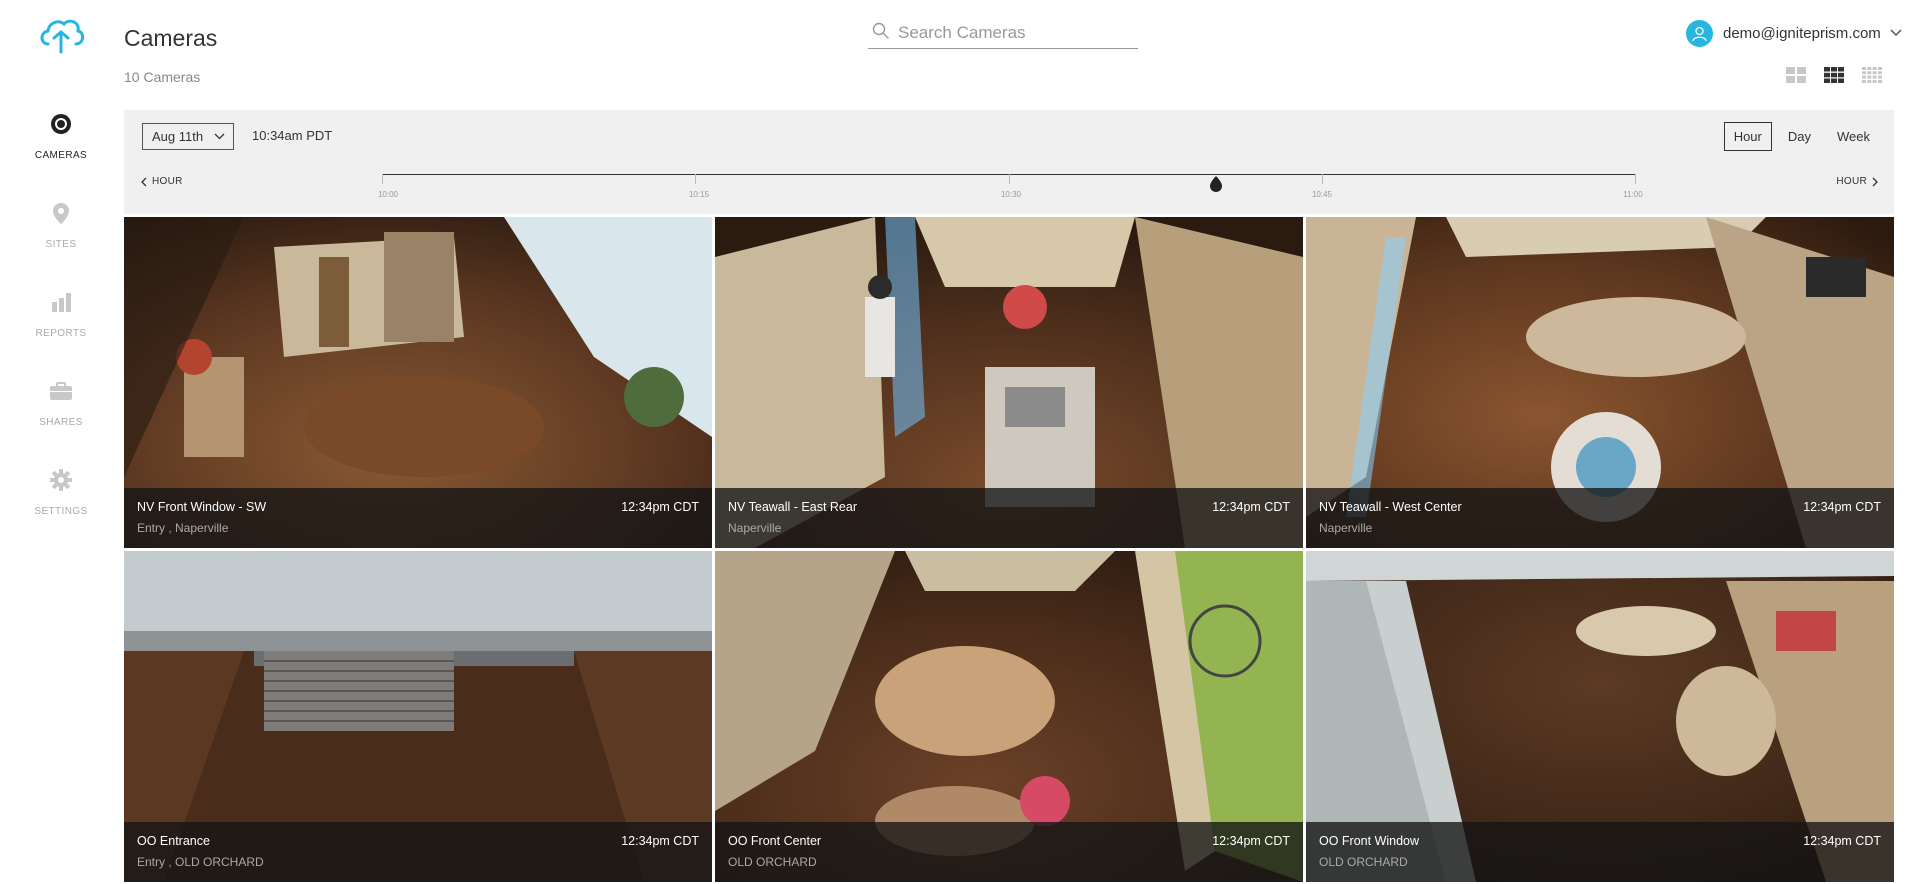 Image resolution: width=1918 pixels, height=884 pixels. Describe the element at coordinates (1016, 33) in the screenshot. I see `search-input` at that location.